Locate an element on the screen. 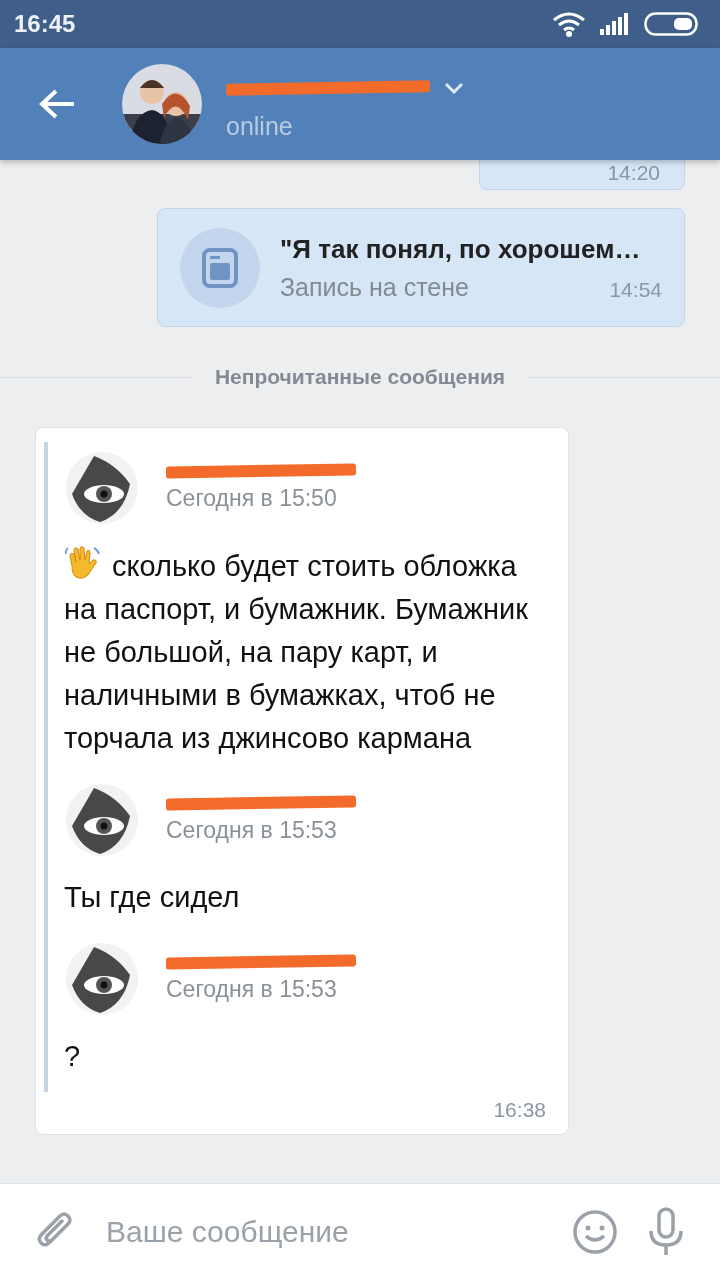  emoji-button is located at coordinates (595, 1232).